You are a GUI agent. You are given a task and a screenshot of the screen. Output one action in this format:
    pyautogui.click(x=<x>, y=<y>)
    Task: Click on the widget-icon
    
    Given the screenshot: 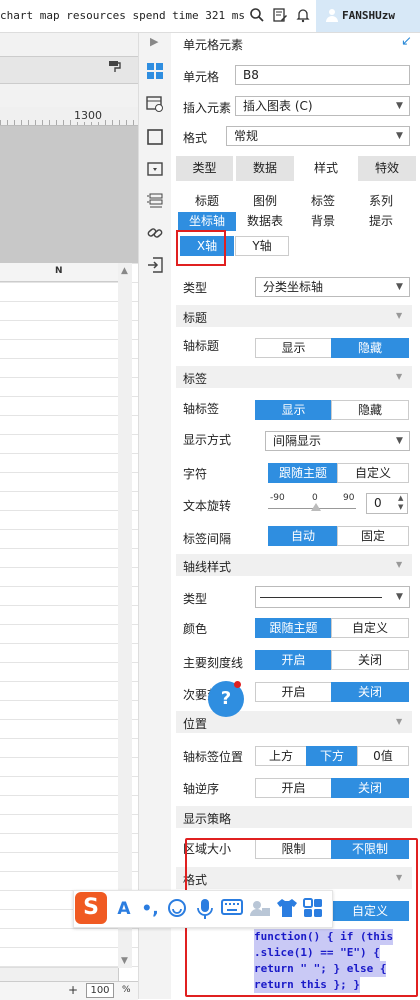 What is the action you would take?
    pyautogui.click(x=155, y=169)
    